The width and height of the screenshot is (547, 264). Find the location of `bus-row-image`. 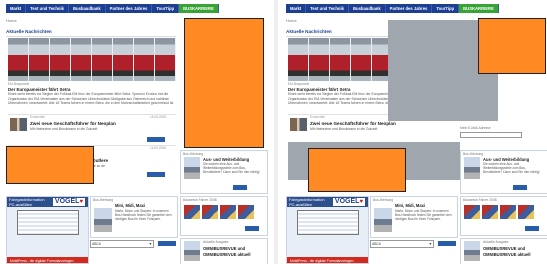

bus-row-image is located at coordinates (92, 59).